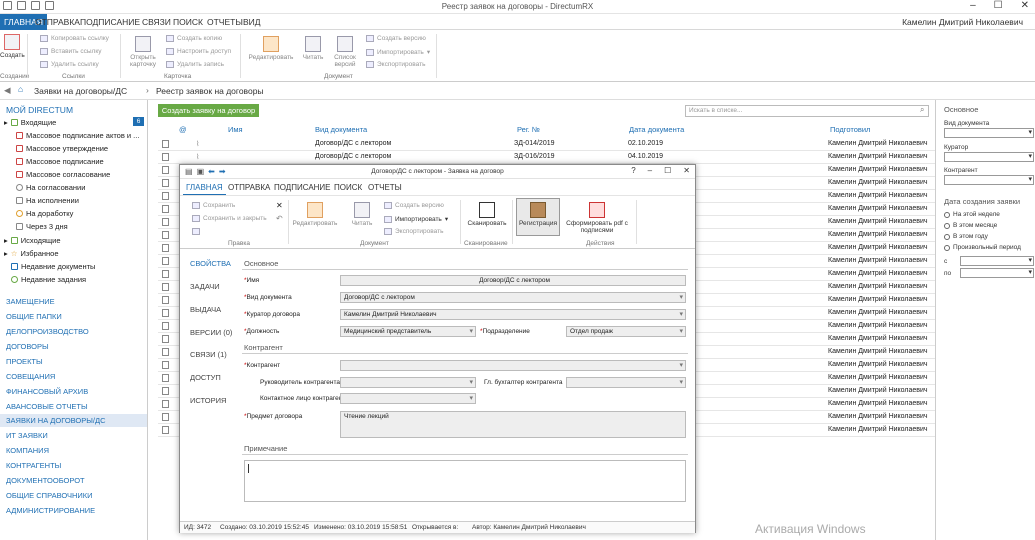  I want to click on create-button: Создать, so click(12, 46).